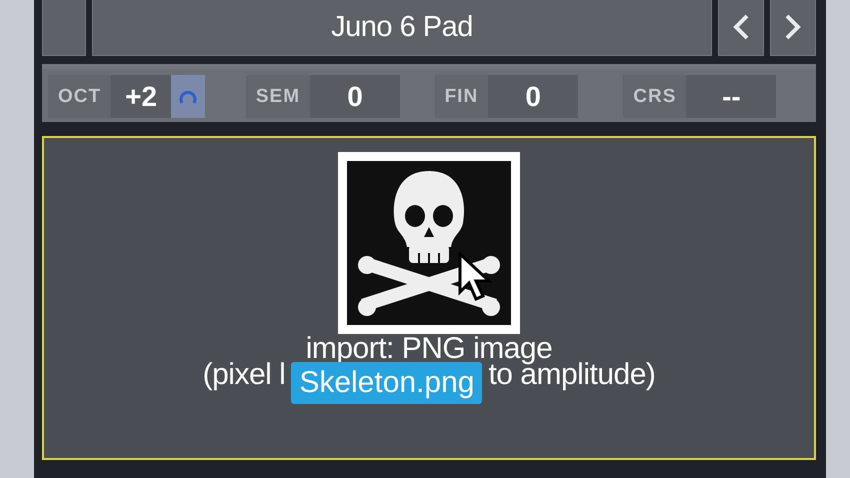 Image resolution: width=850 pixels, height=478 pixels. Describe the element at coordinates (141, 96) in the screenshot. I see `parameter-value: +2` at that location.